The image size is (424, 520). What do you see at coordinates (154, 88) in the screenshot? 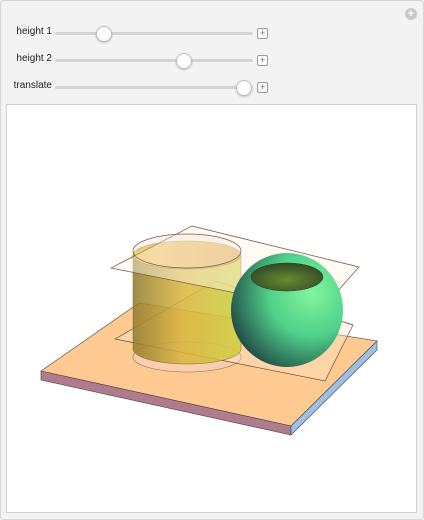
I see `translate-slider` at bounding box center [154, 88].